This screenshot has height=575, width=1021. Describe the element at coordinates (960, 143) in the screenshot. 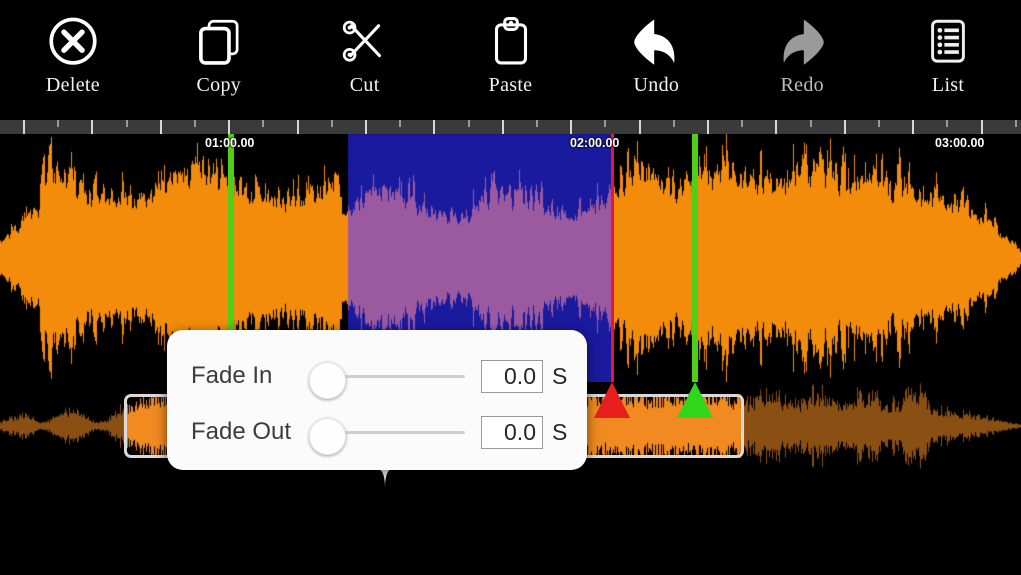

I see `timeline-time-label: 03:00.00` at that location.